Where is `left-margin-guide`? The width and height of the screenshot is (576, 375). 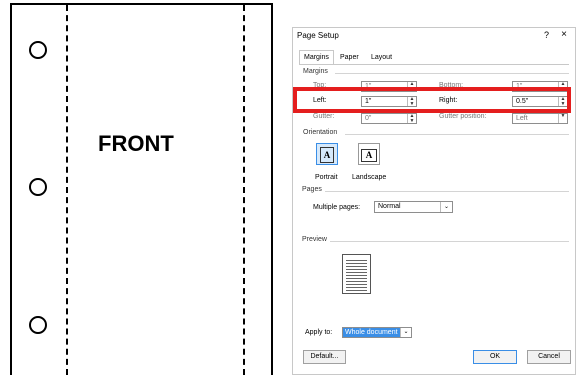
left-margin-guide is located at coordinates (67, 190).